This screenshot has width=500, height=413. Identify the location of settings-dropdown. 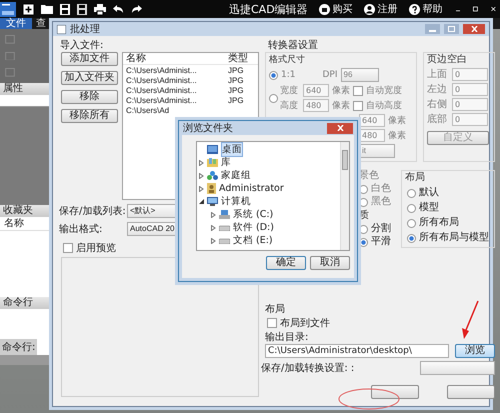
(457, 368).